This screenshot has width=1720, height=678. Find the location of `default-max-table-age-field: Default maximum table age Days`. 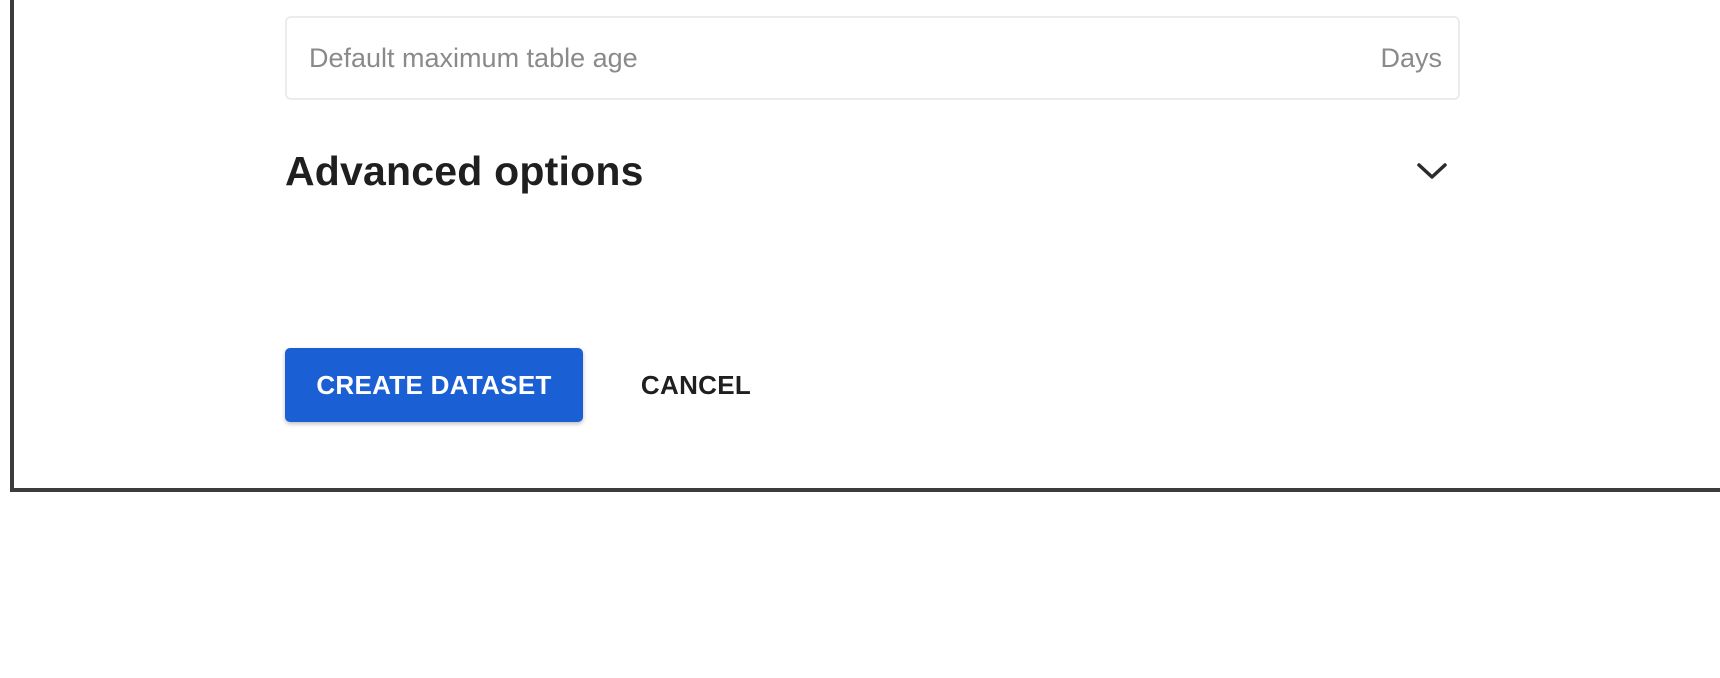

default-max-table-age-field: Default maximum table age Days is located at coordinates (872, 58).